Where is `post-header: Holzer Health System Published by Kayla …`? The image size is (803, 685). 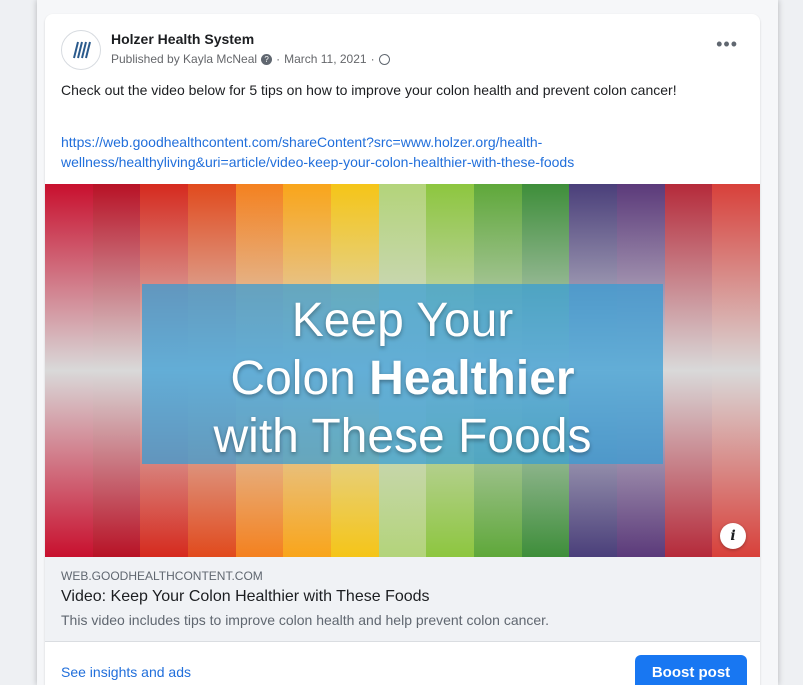
post-header: Holzer Health System Published by Kayla … is located at coordinates (402, 44).